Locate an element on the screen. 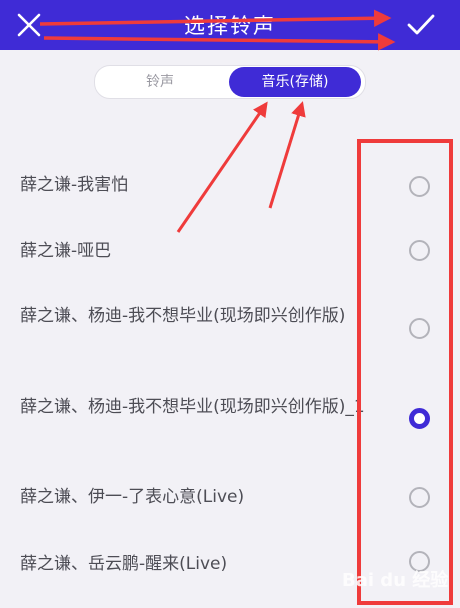 The width and height of the screenshot is (460, 608). check-icon is located at coordinates (421, 25).